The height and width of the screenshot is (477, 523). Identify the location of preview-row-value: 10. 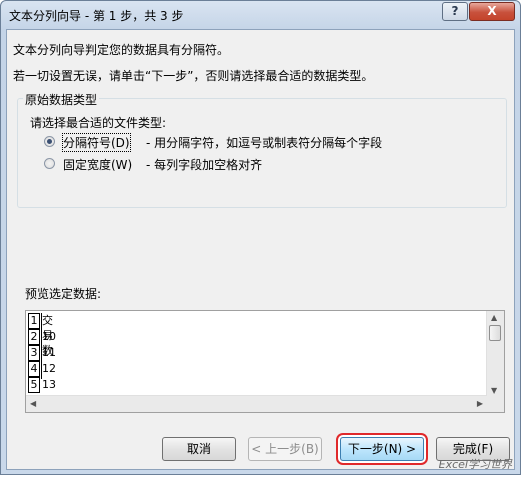
(49, 336).